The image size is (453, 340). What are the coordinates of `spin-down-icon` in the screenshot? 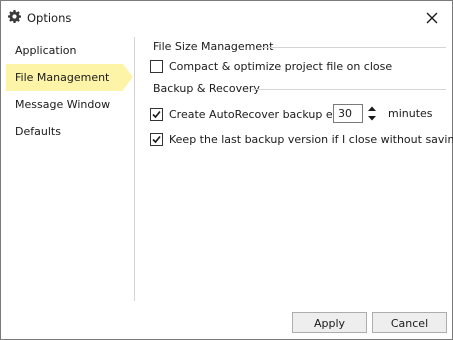 It's located at (372, 118).